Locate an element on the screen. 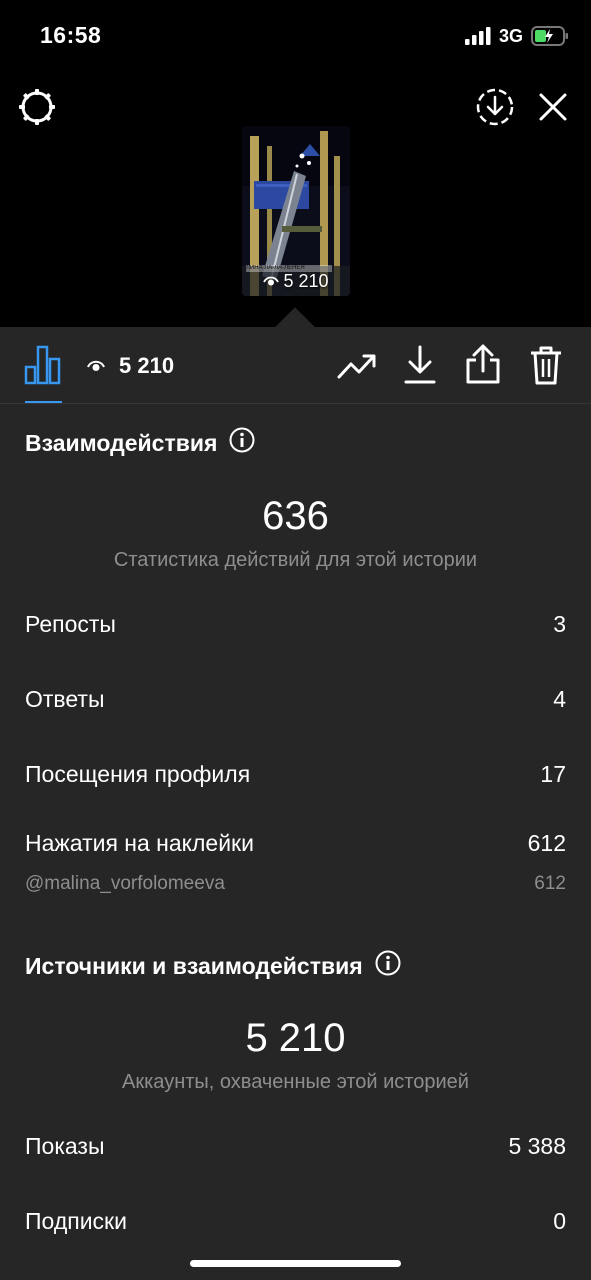 Image resolution: width=591 pixels, height=1280 pixels. metric-label: Репосты is located at coordinates (70, 624).